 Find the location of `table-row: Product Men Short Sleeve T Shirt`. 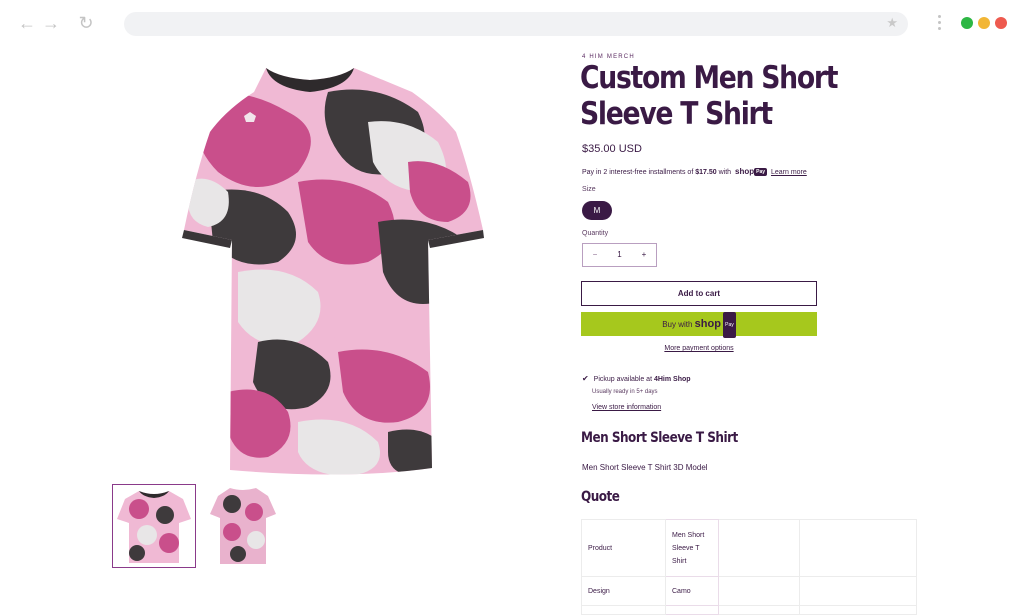

table-row: Product Men Short Sleeve T Shirt is located at coordinates (749, 548).